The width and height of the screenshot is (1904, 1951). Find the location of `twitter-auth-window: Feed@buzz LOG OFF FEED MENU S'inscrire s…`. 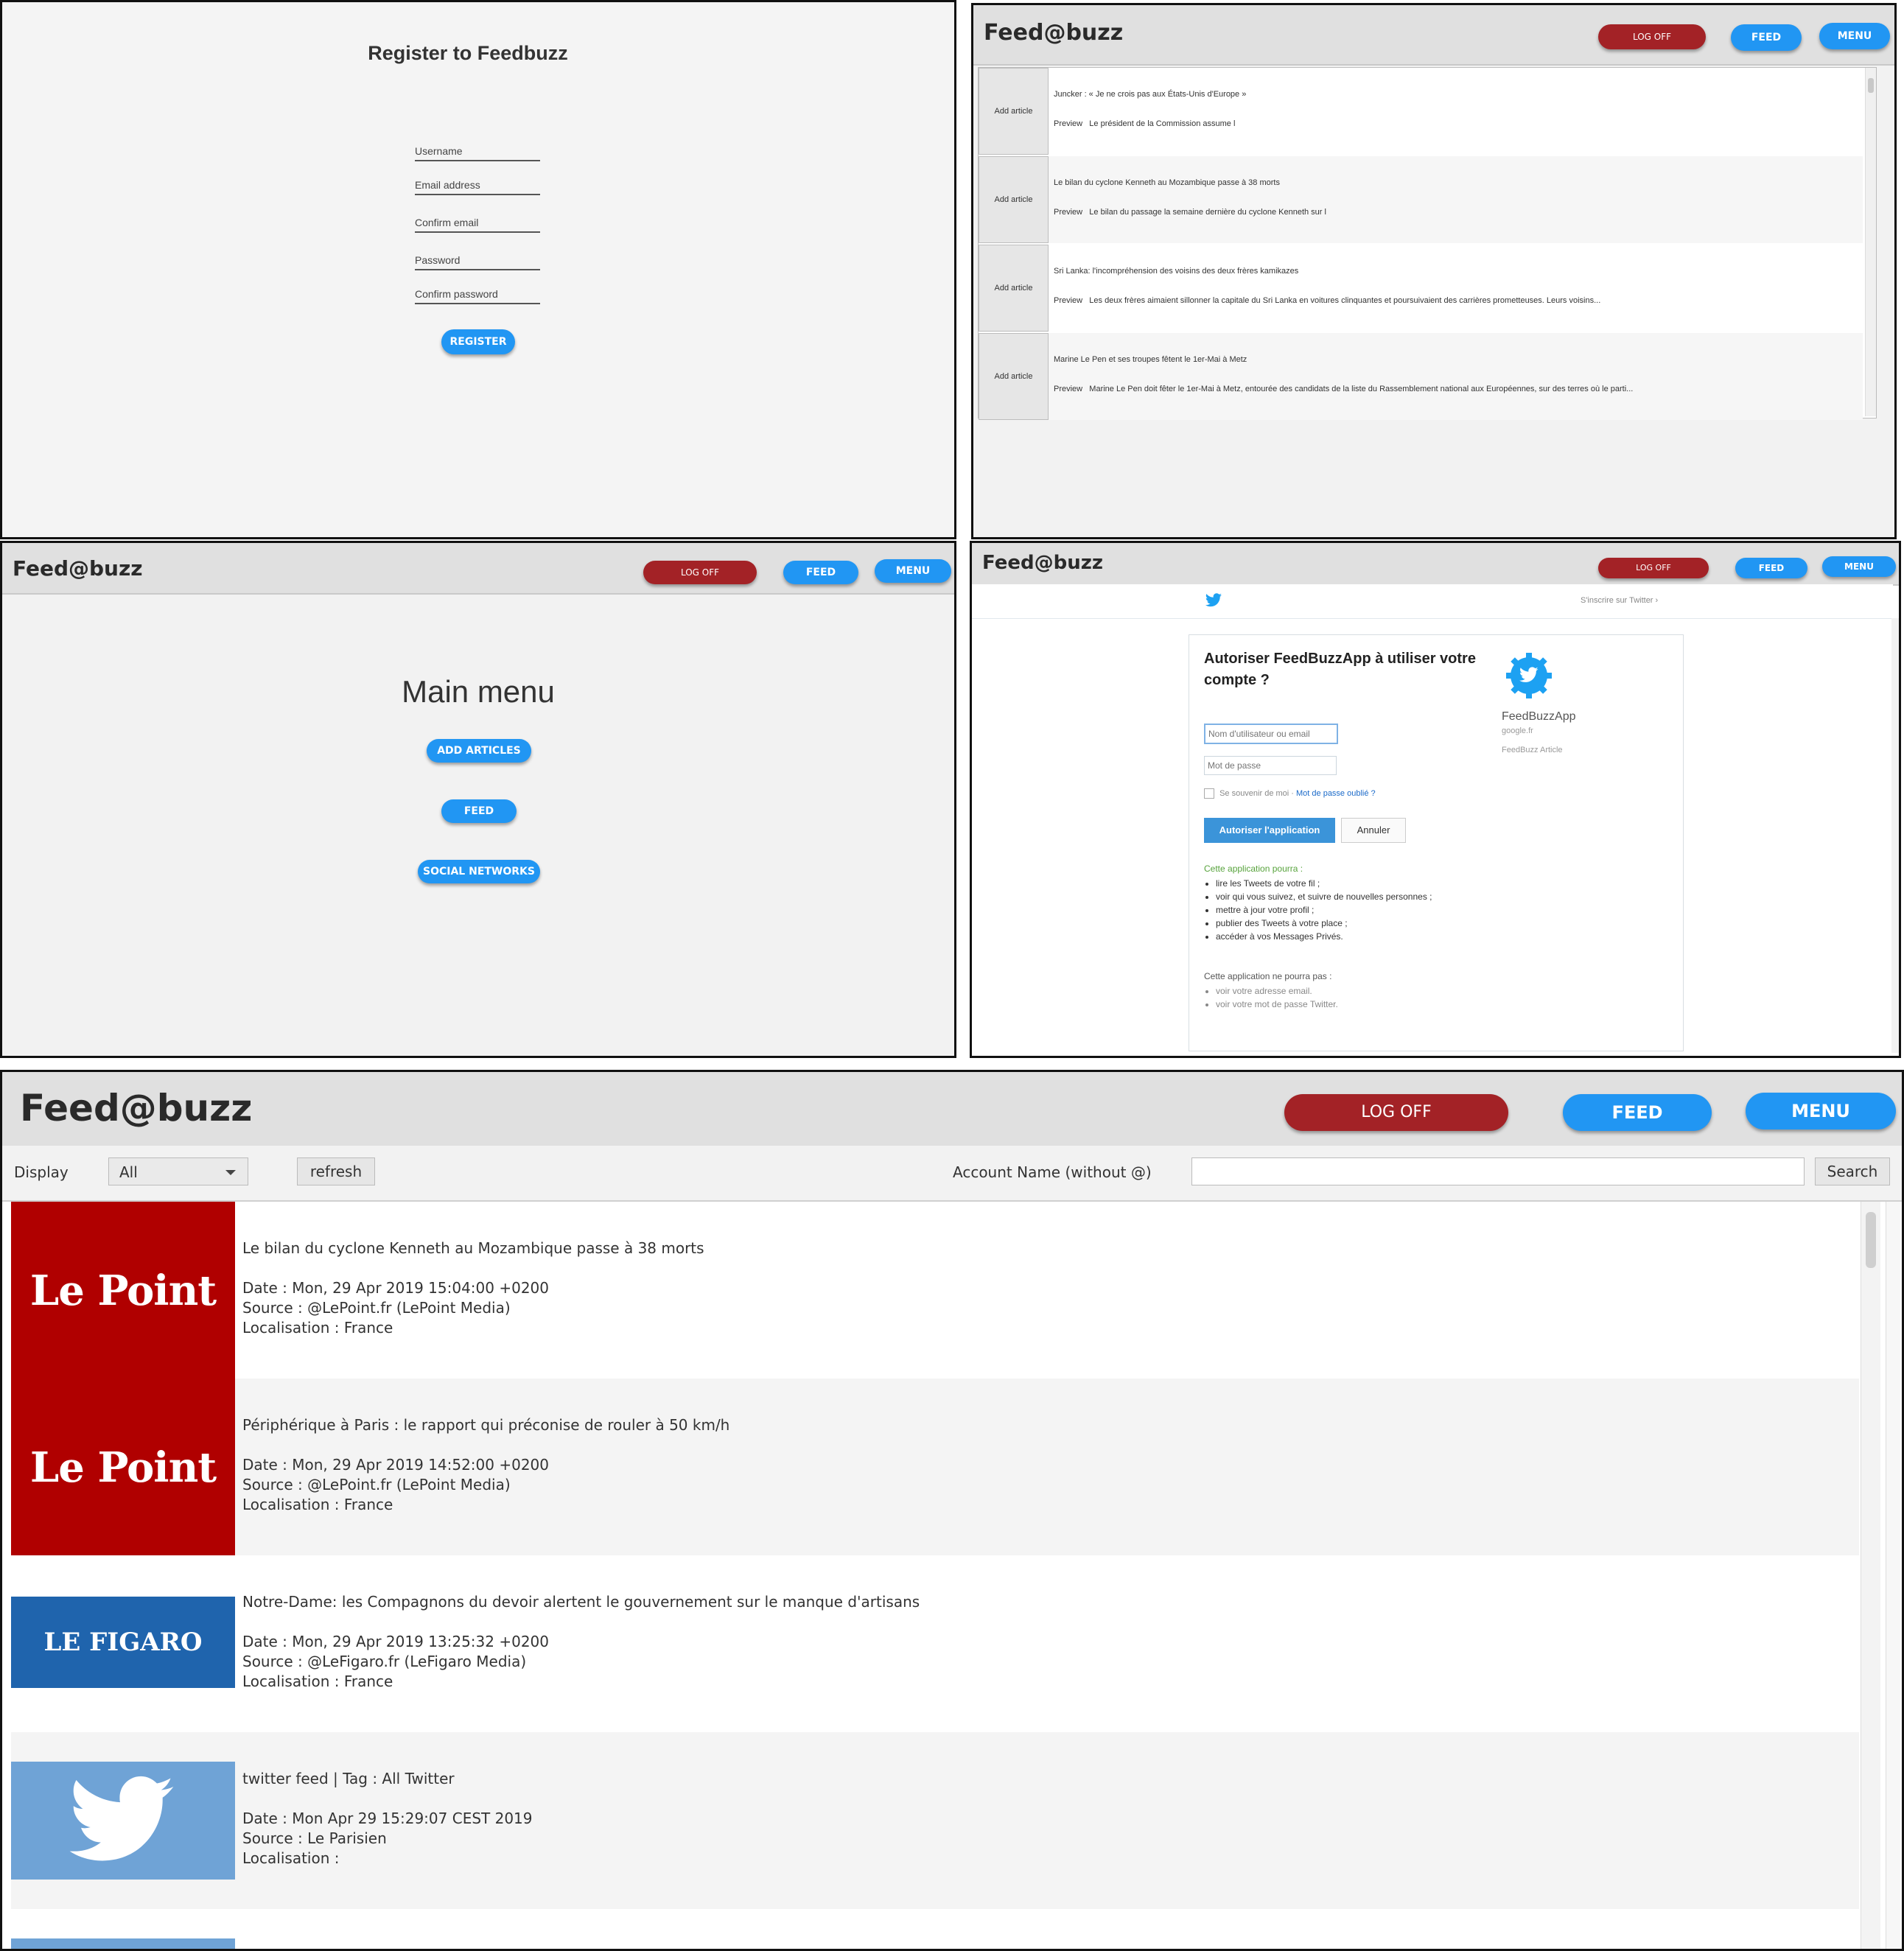

twitter-auth-window: Feed@buzz LOG OFF FEED MENU S'inscrire s… is located at coordinates (1435, 799).